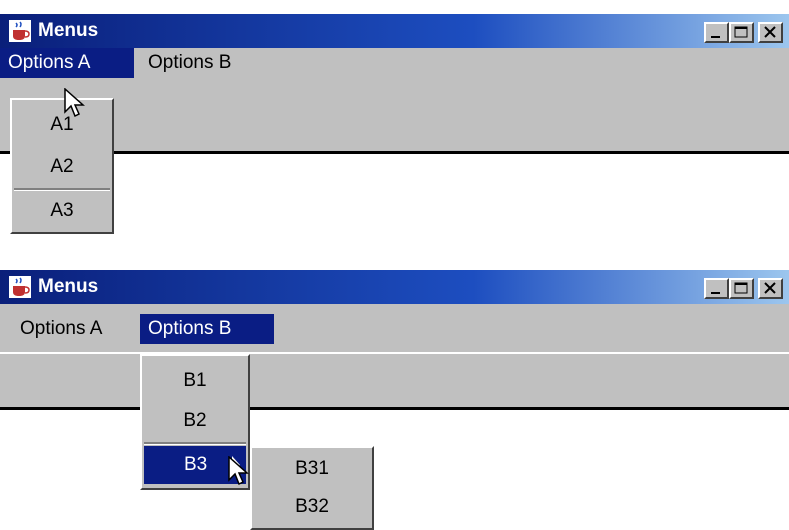 The image size is (789, 530). I want to click on menu-item-a2: A2, so click(62, 167).